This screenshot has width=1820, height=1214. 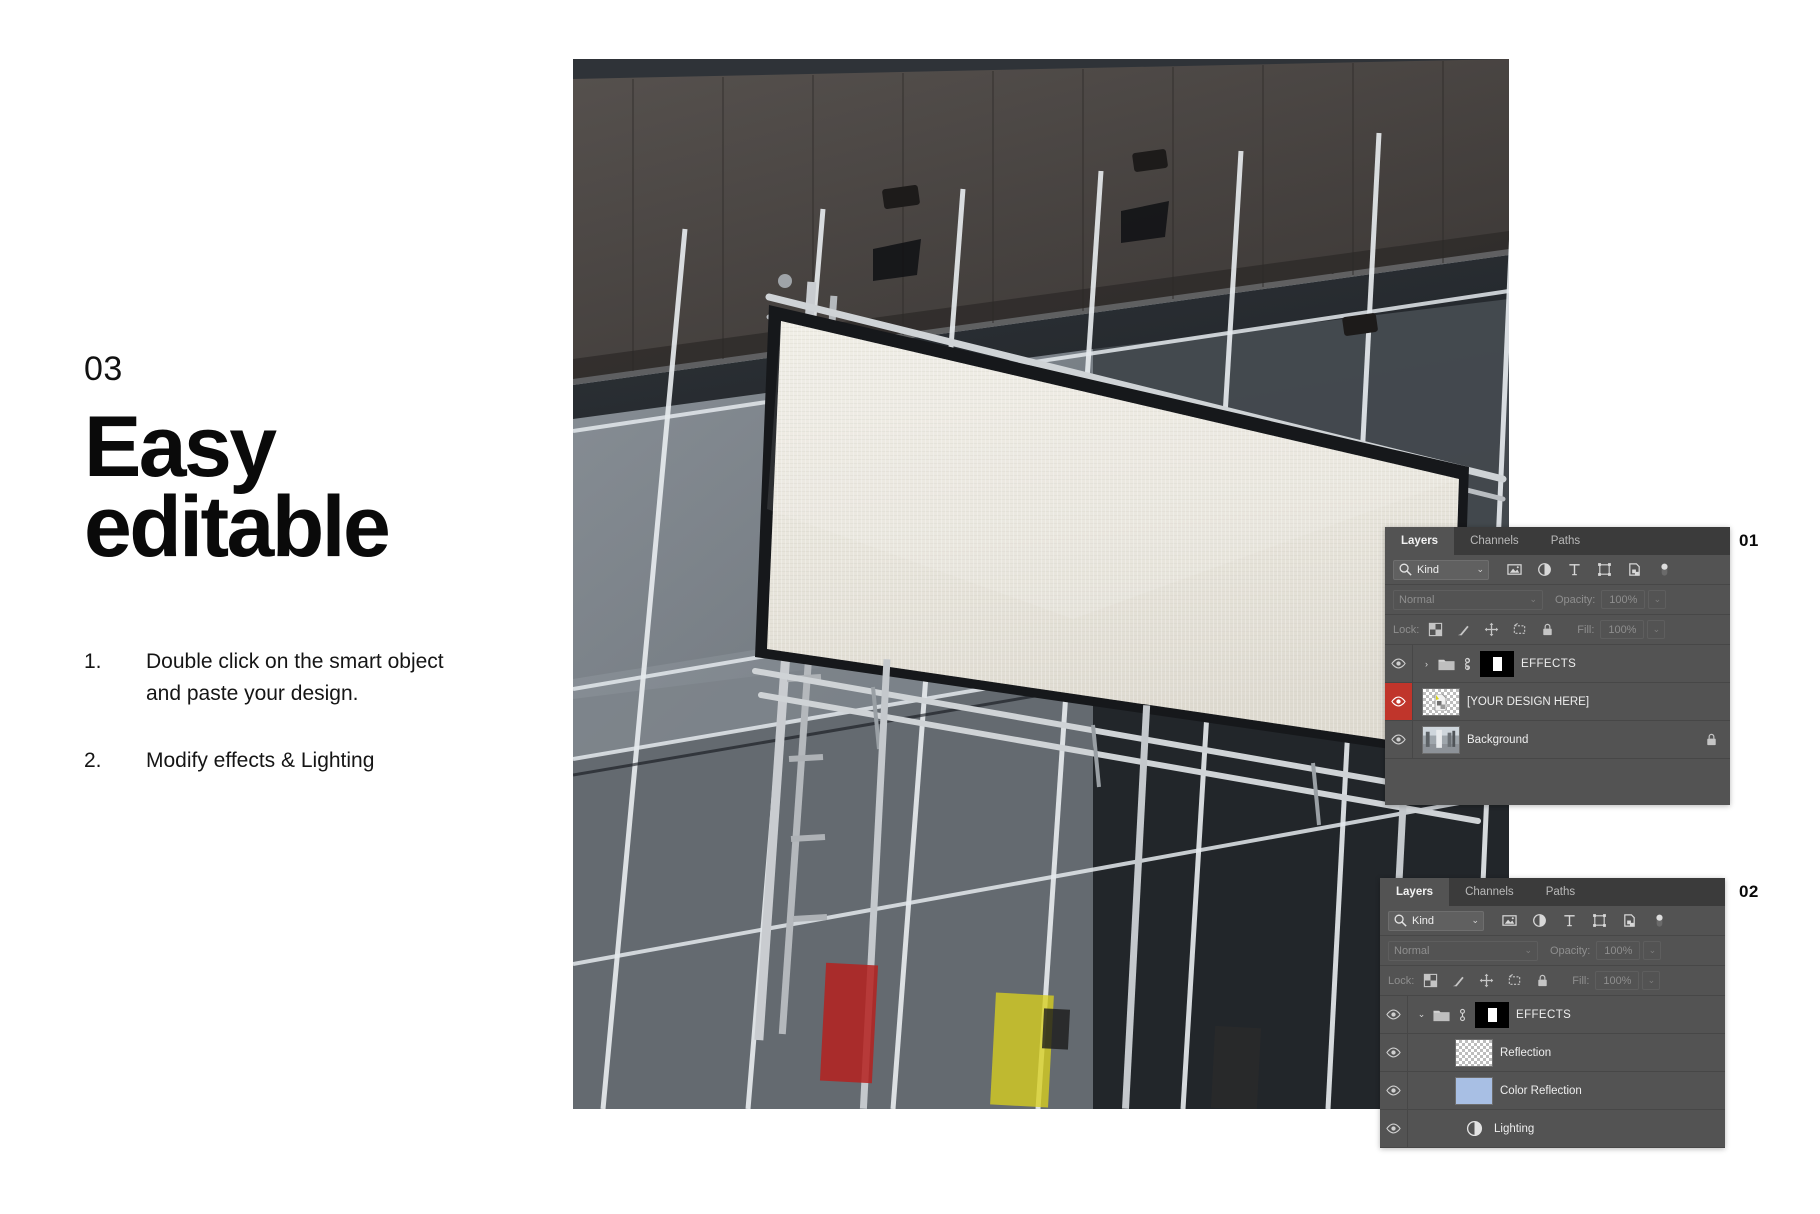 I want to click on layer-content: › EFFECTS, so click(x=1571, y=663).